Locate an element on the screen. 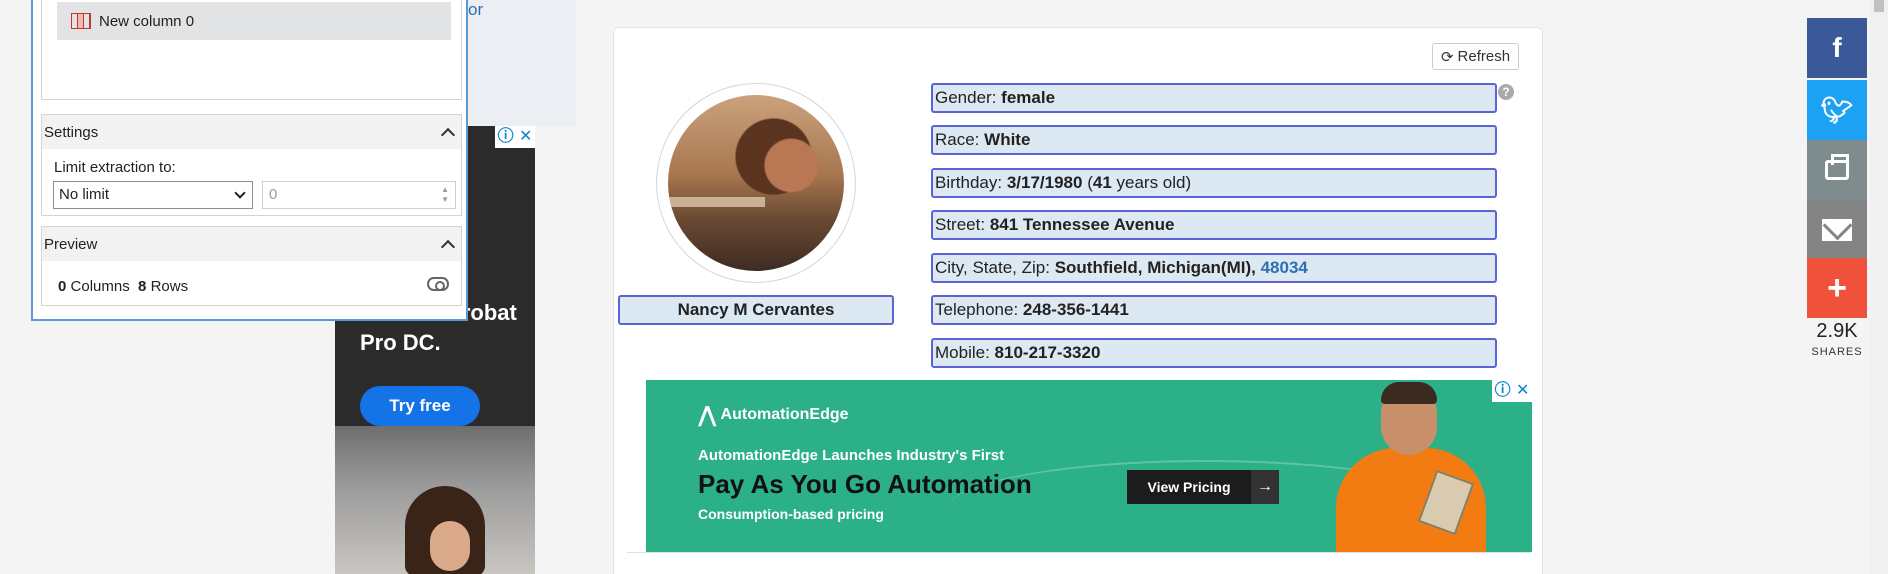 This screenshot has height=574, width=1888. telephone-value: 248-356-1441 is located at coordinates (1075, 309).